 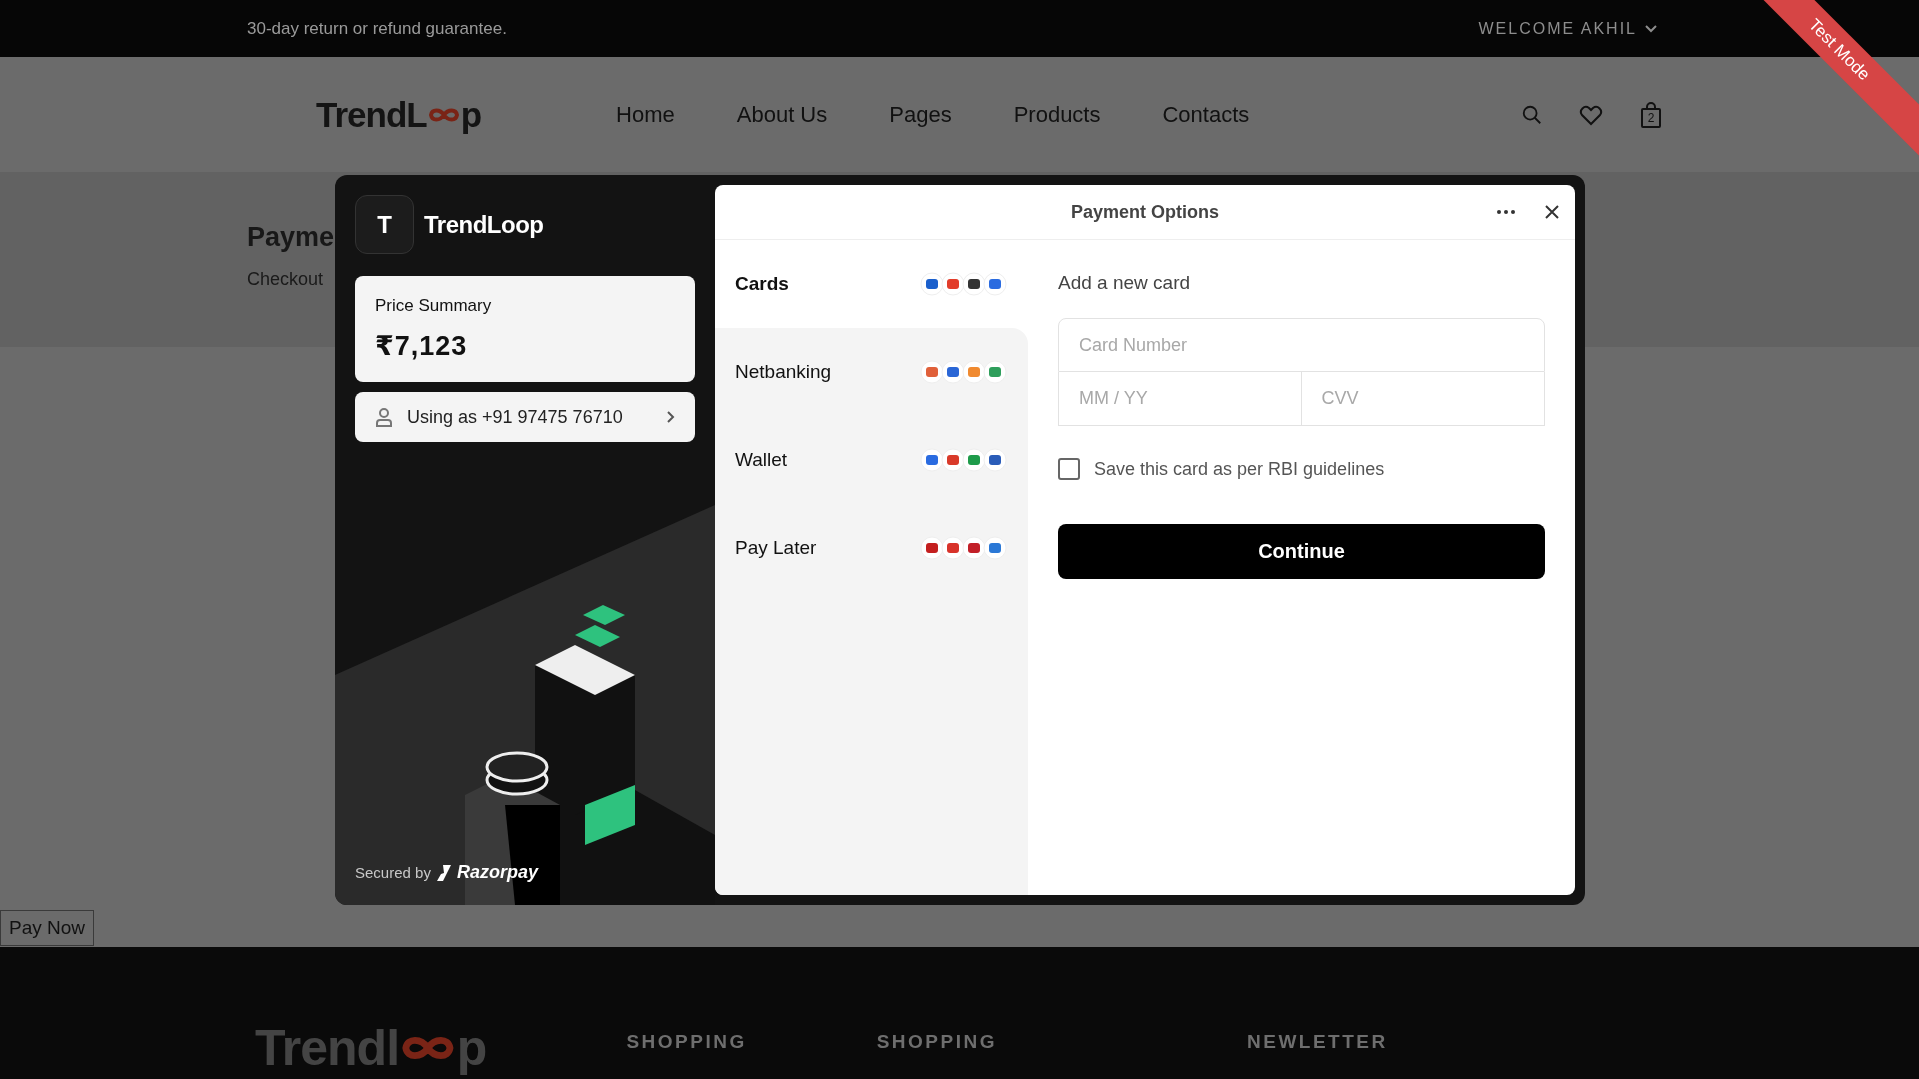 I want to click on search-icon, so click(x=1532, y=114).